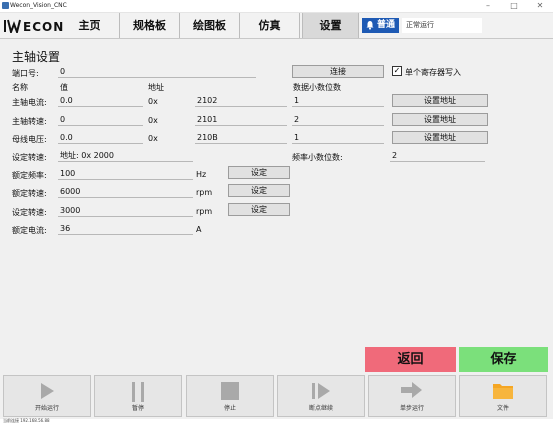 The width and height of the screenshot is (553, 424). What do you see at coordinates (29, 212) in the screenshot?
I see `set-speed-label: 设定转速:` at bounding box center [29, 212].